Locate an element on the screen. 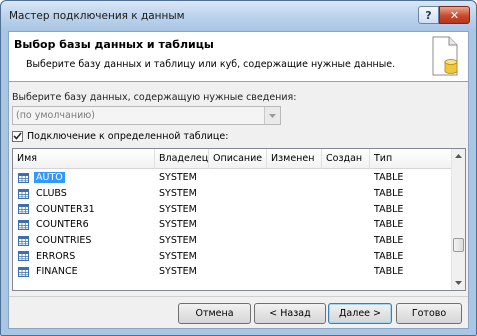 The image size is (477, 336). table-row: AUTO SYSTEM TABLE is located at coordinates (232, 178).